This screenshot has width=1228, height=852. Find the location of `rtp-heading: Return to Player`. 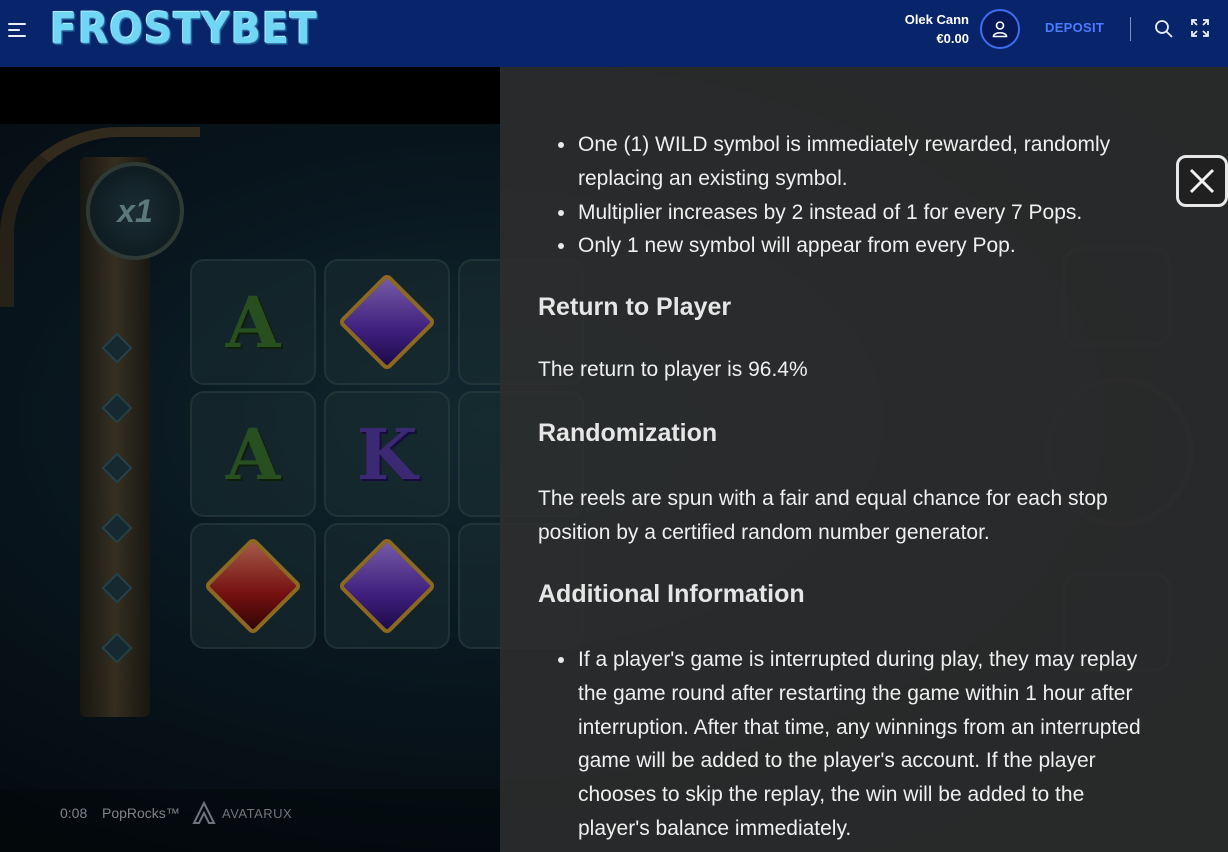

rtp-heading: Return to Player is located at coordinates (635, 307).